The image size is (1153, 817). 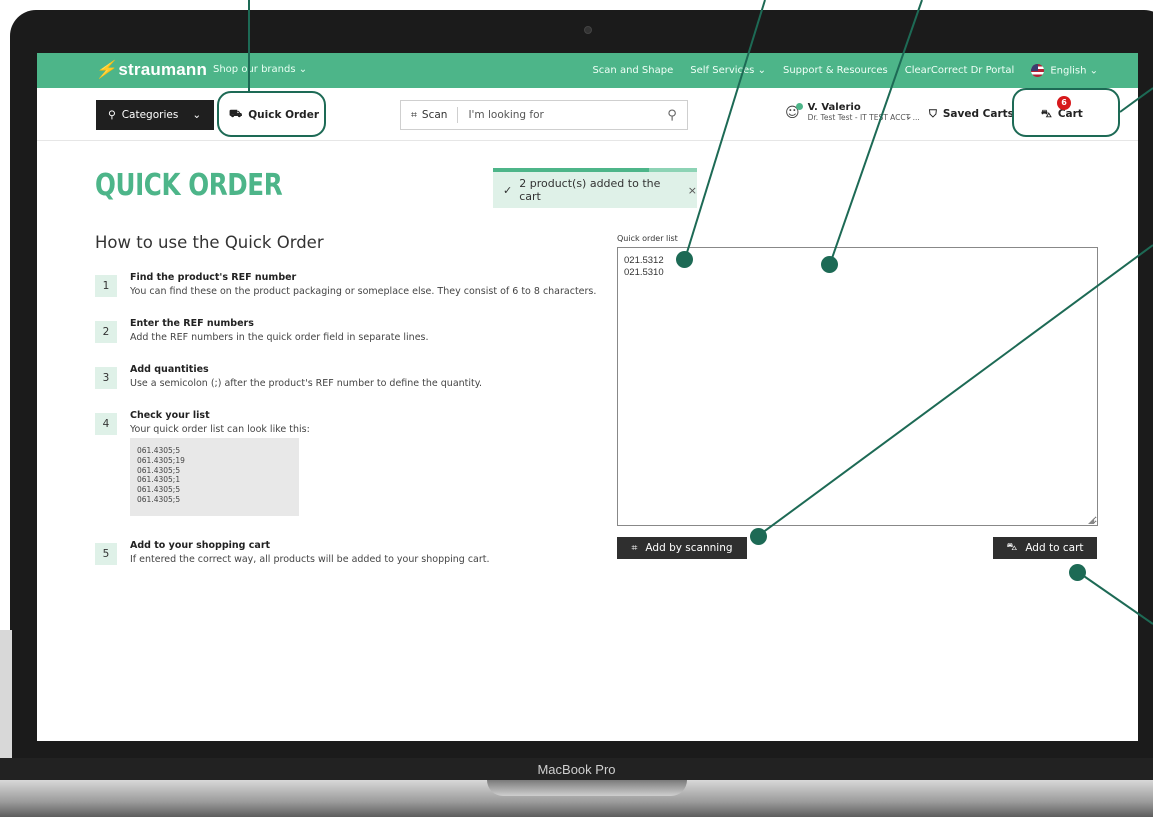 I want to click on step-number: 3, so click(x=106, y=378).